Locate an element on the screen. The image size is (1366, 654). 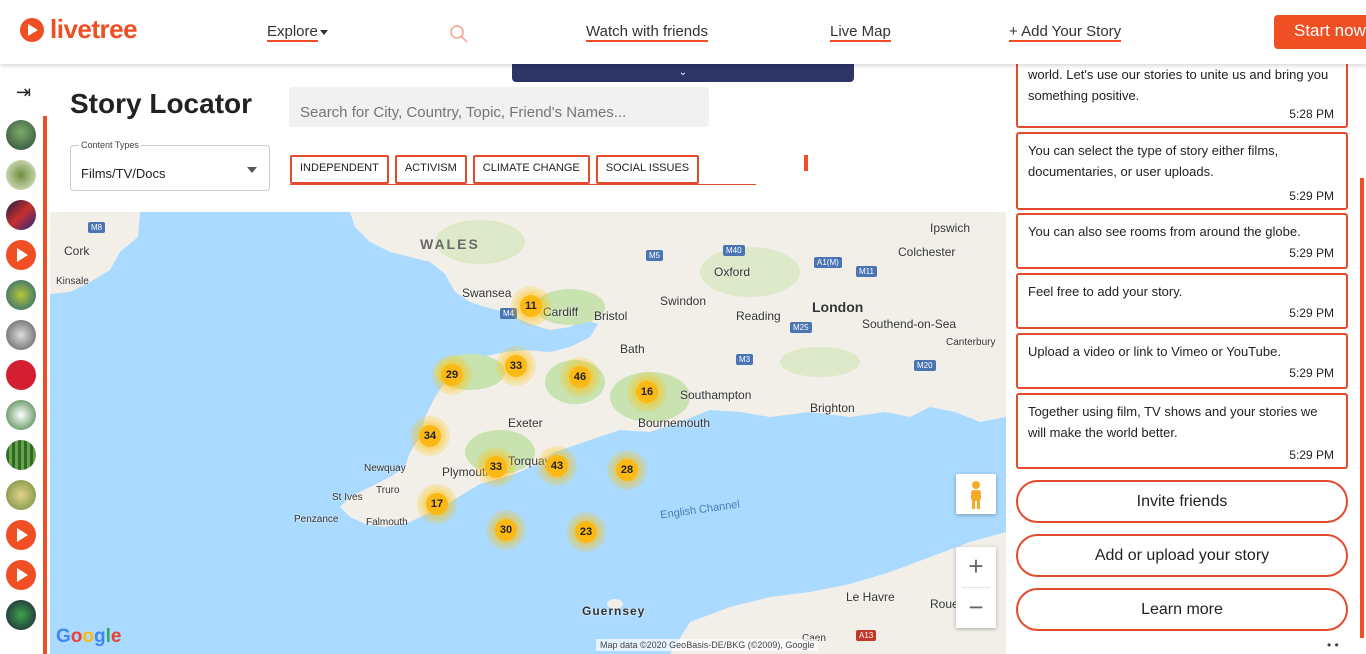
chat-scrollbar is located at coordinates (1362, 408).